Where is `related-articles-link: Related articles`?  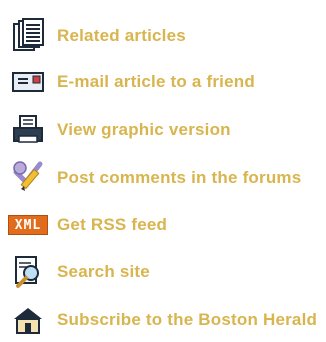 related-articles-link: Related articles is located at coordinates (163, 36).